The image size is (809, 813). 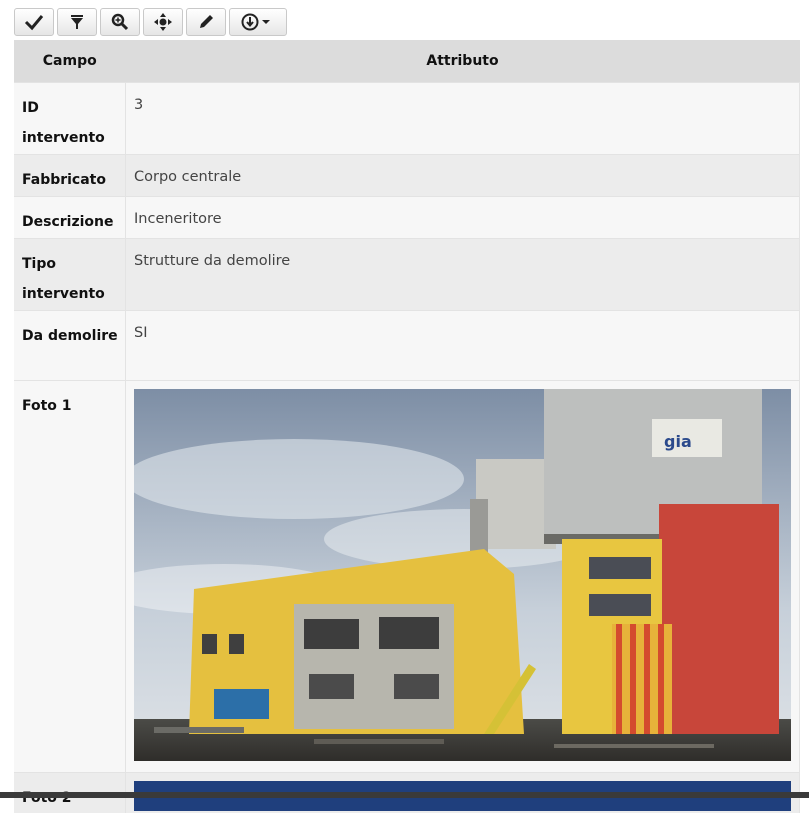 I want to click on field-value: Strutture da demolire, so click(x=463, y=275).